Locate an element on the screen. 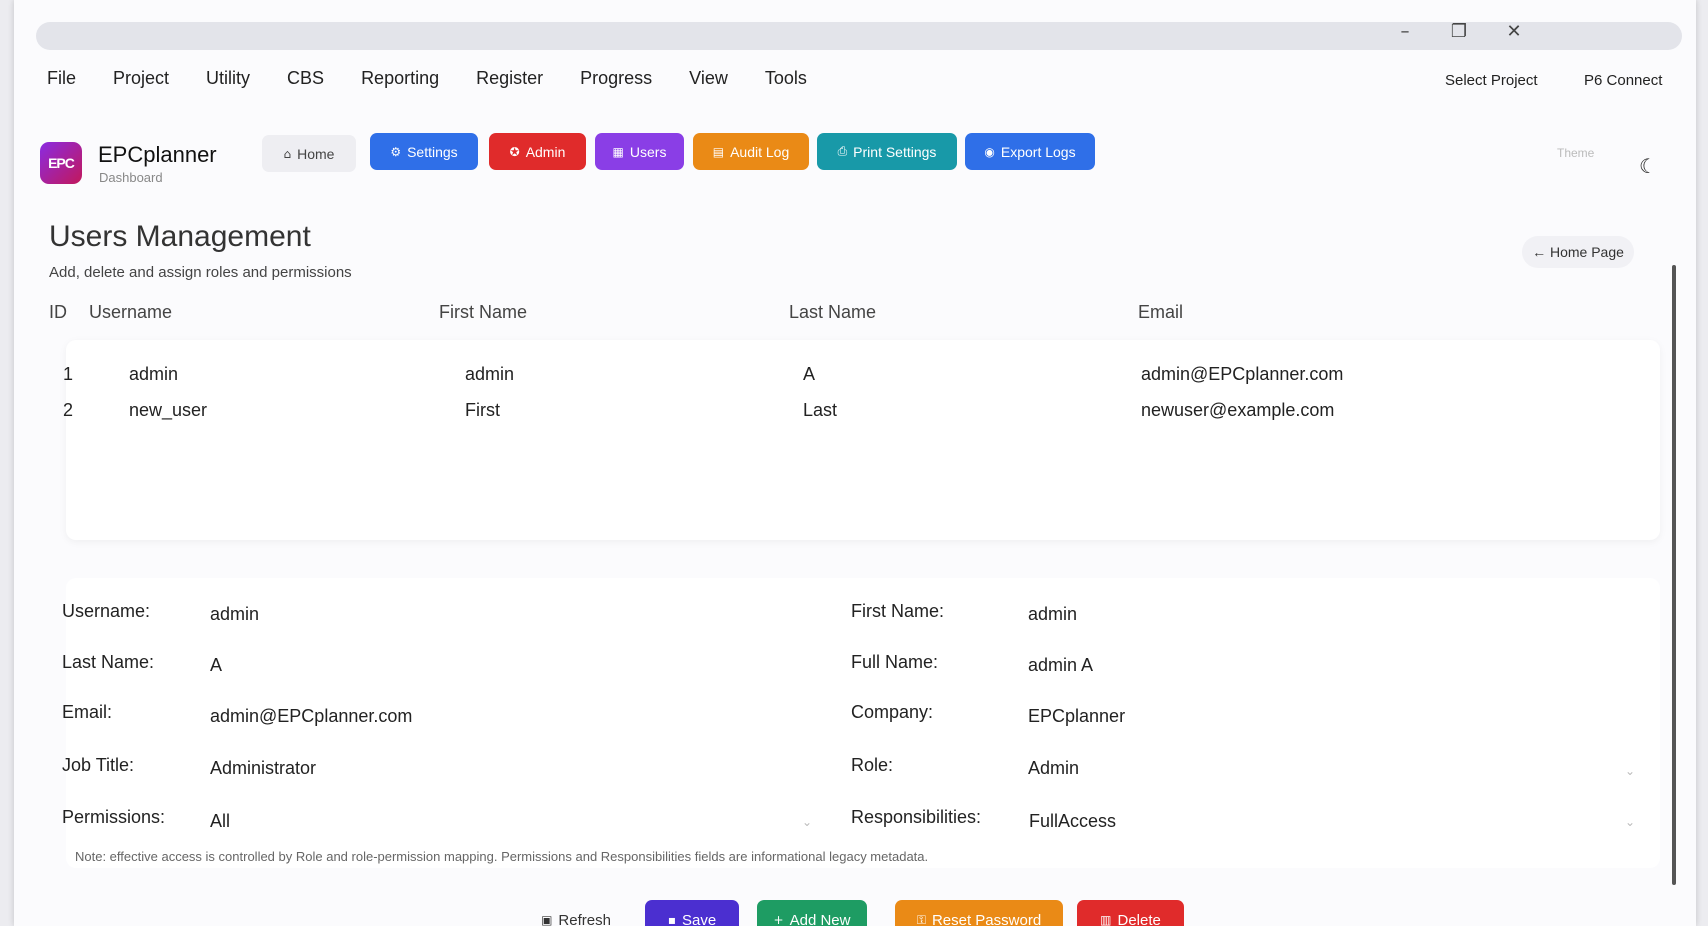 Image resolution: width=1708 pixels, height=926 pixels. column-header-email: Email is located at coordinates (1160, 312).